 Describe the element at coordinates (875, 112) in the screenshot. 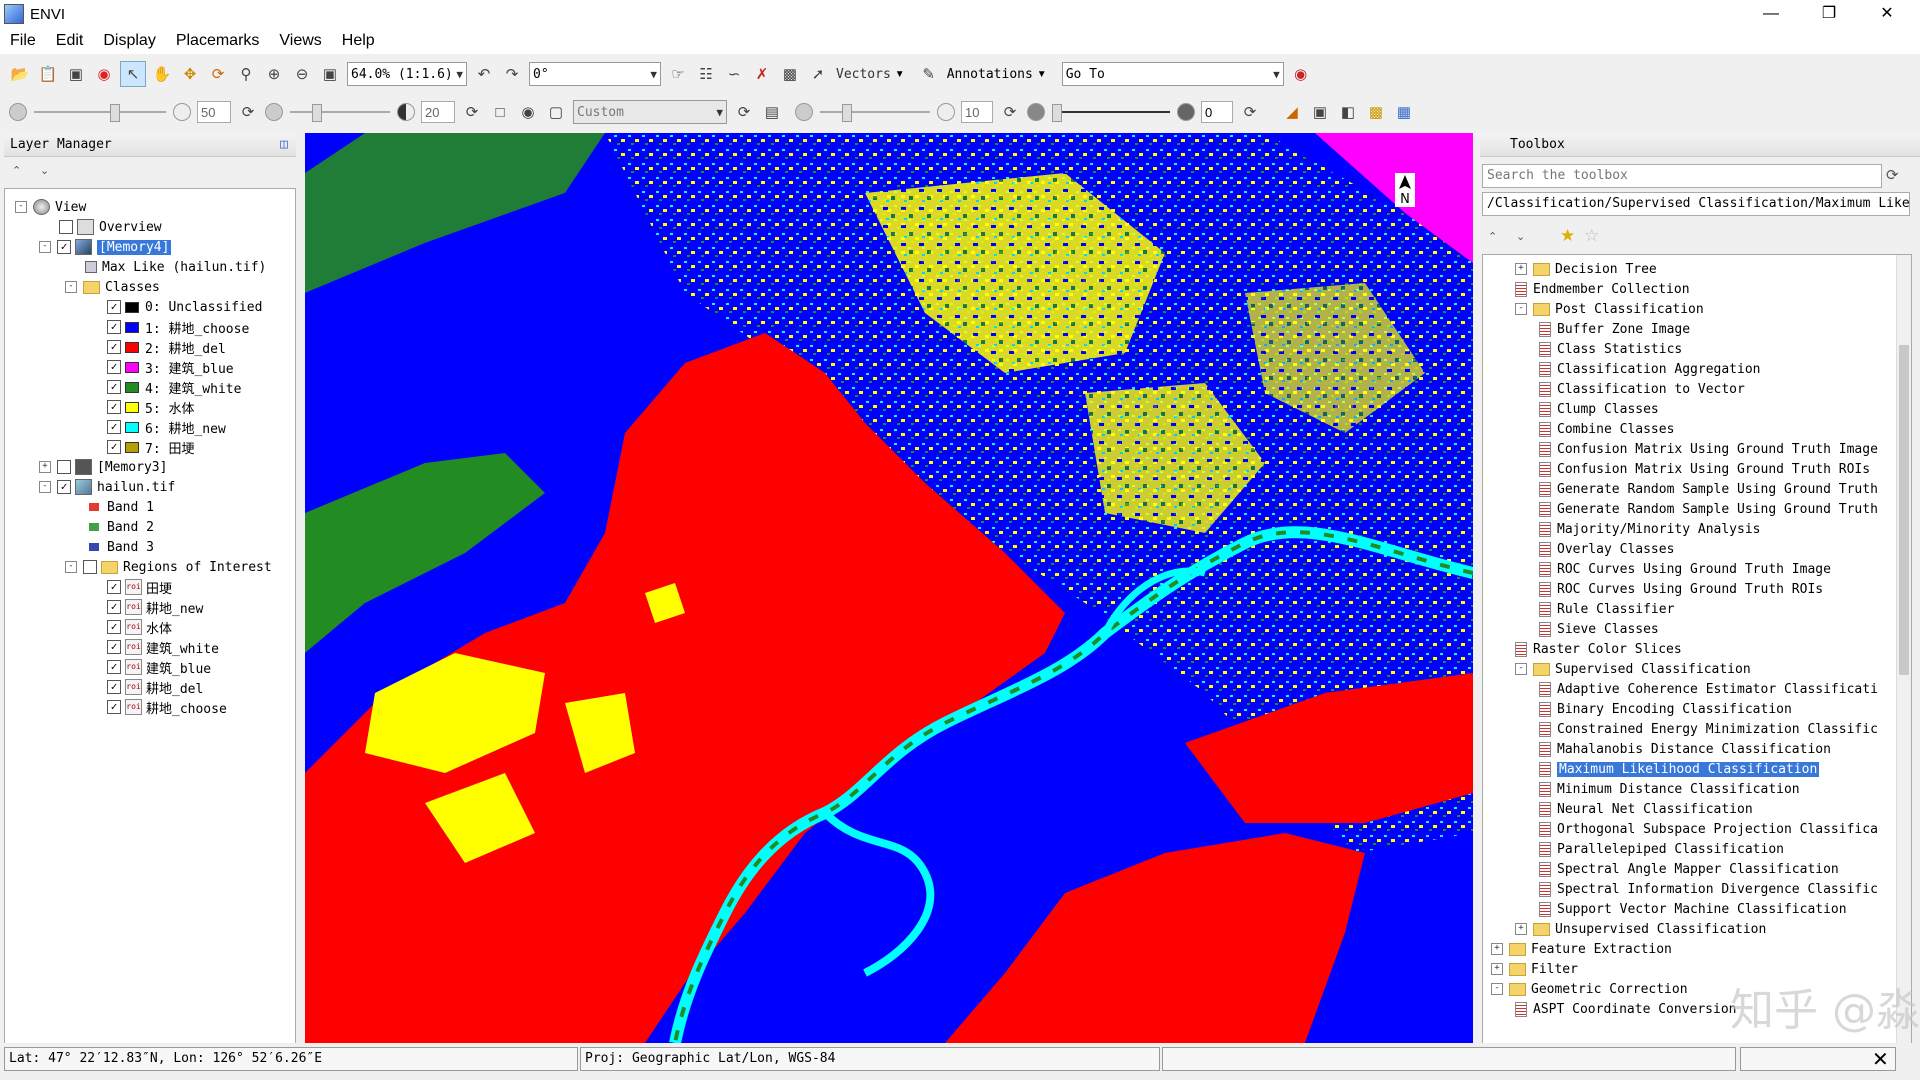

I see `sharpen-slider` at that location.